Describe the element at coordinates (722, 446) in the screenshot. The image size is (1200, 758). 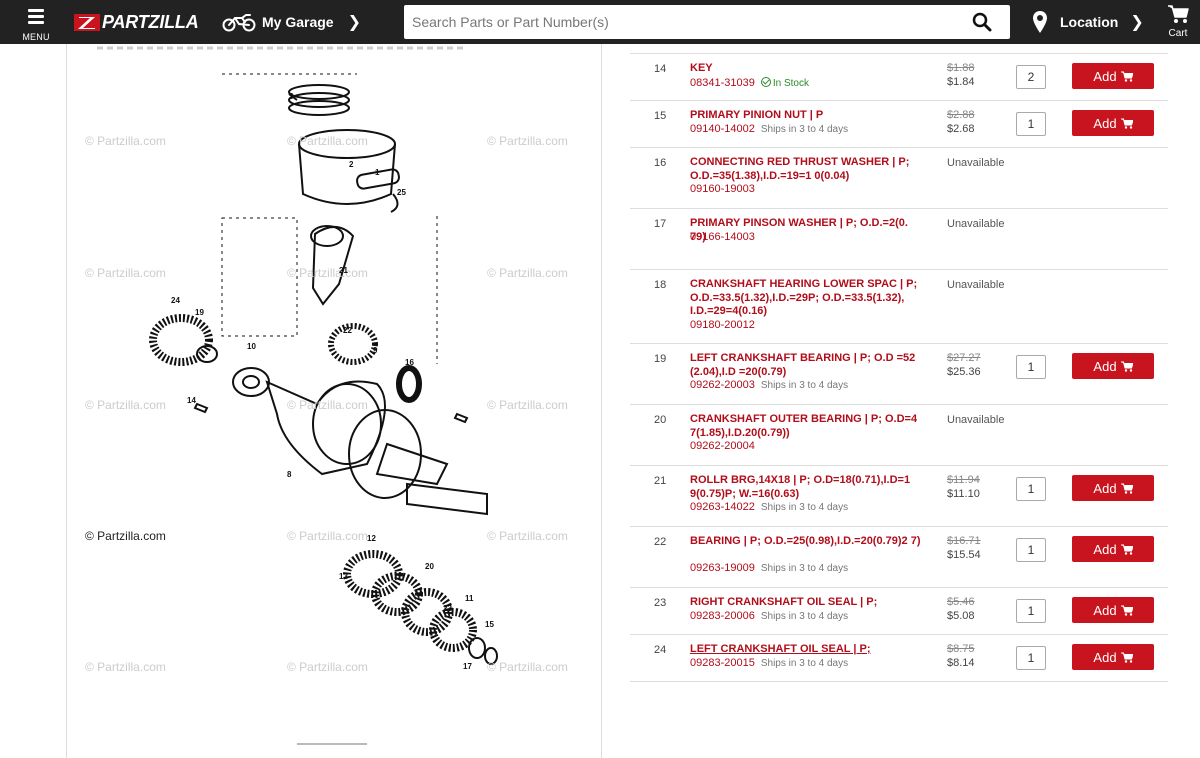
I see `part-number: 09262-20004` at that location.